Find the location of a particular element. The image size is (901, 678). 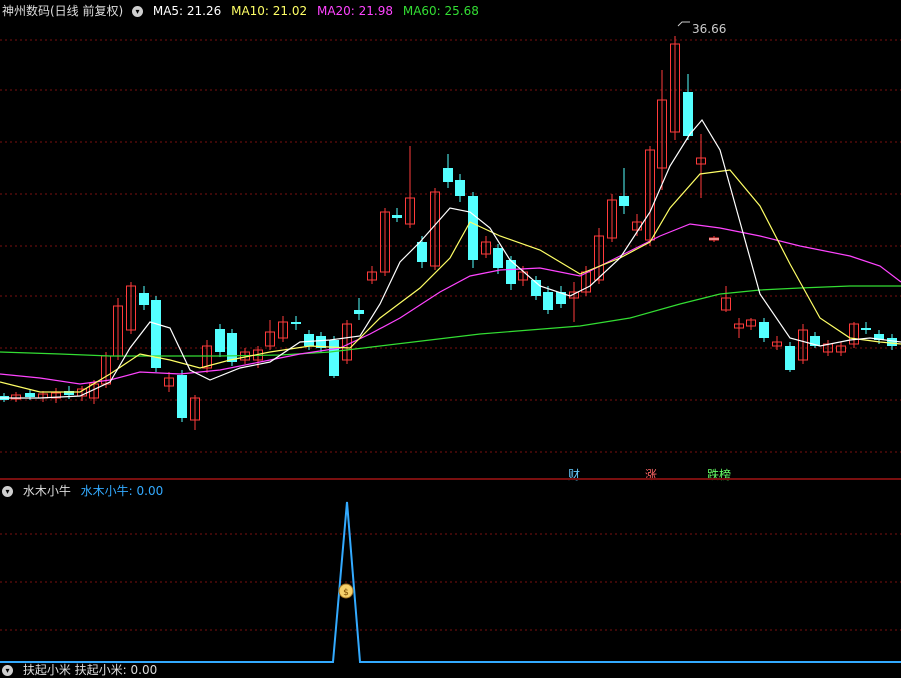

stock-title: 神州数码(日线 前复权) is located at coordinates (63, 11).